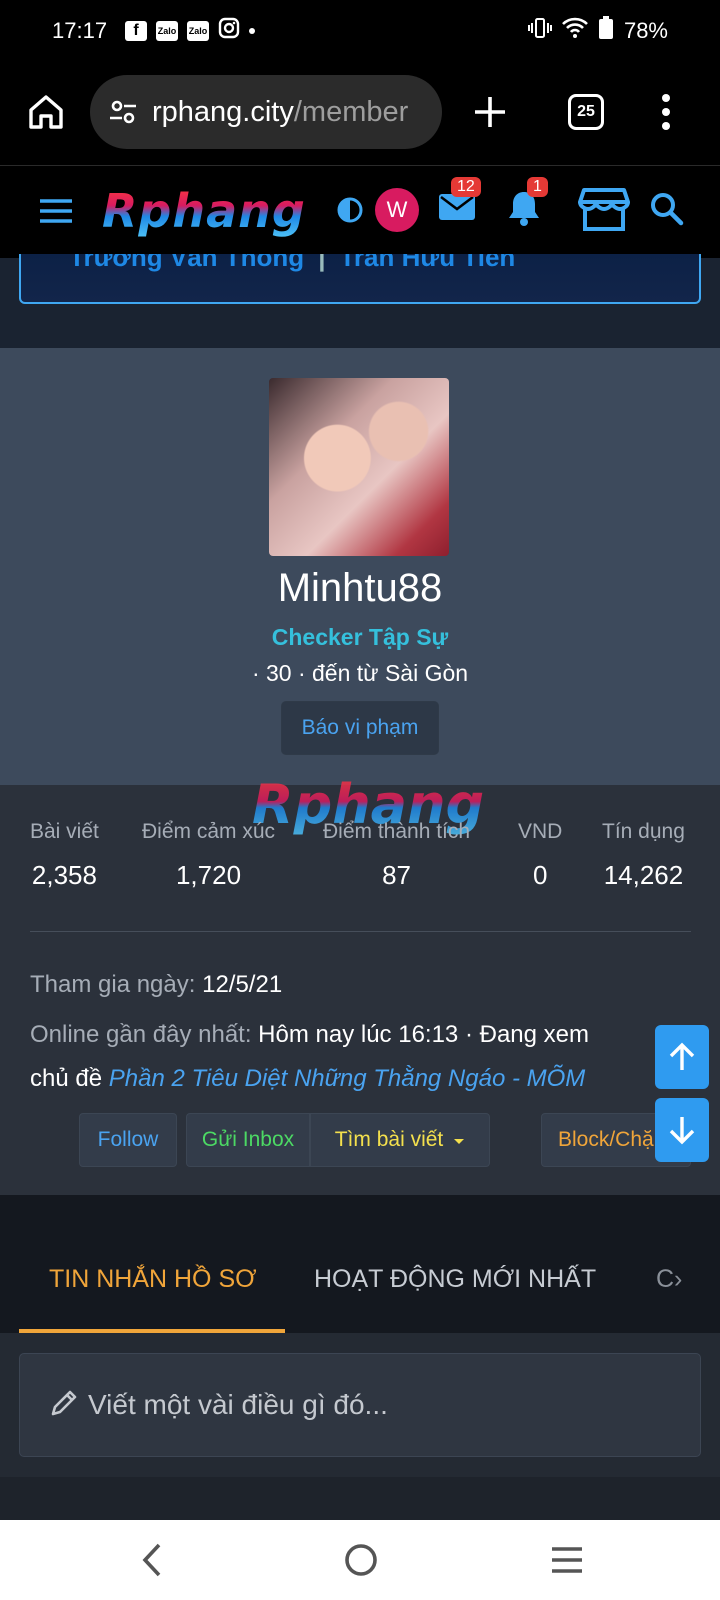  Describe the element at coordinates (575, 31) in the screenshot. I see `wifi-icon` at that location.